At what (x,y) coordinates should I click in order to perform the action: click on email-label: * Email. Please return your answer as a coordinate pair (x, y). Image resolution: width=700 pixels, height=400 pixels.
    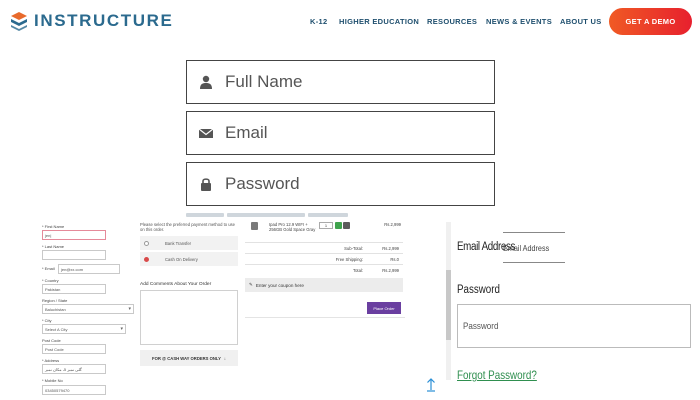
    Looking at the image, I should click on (48, 268).